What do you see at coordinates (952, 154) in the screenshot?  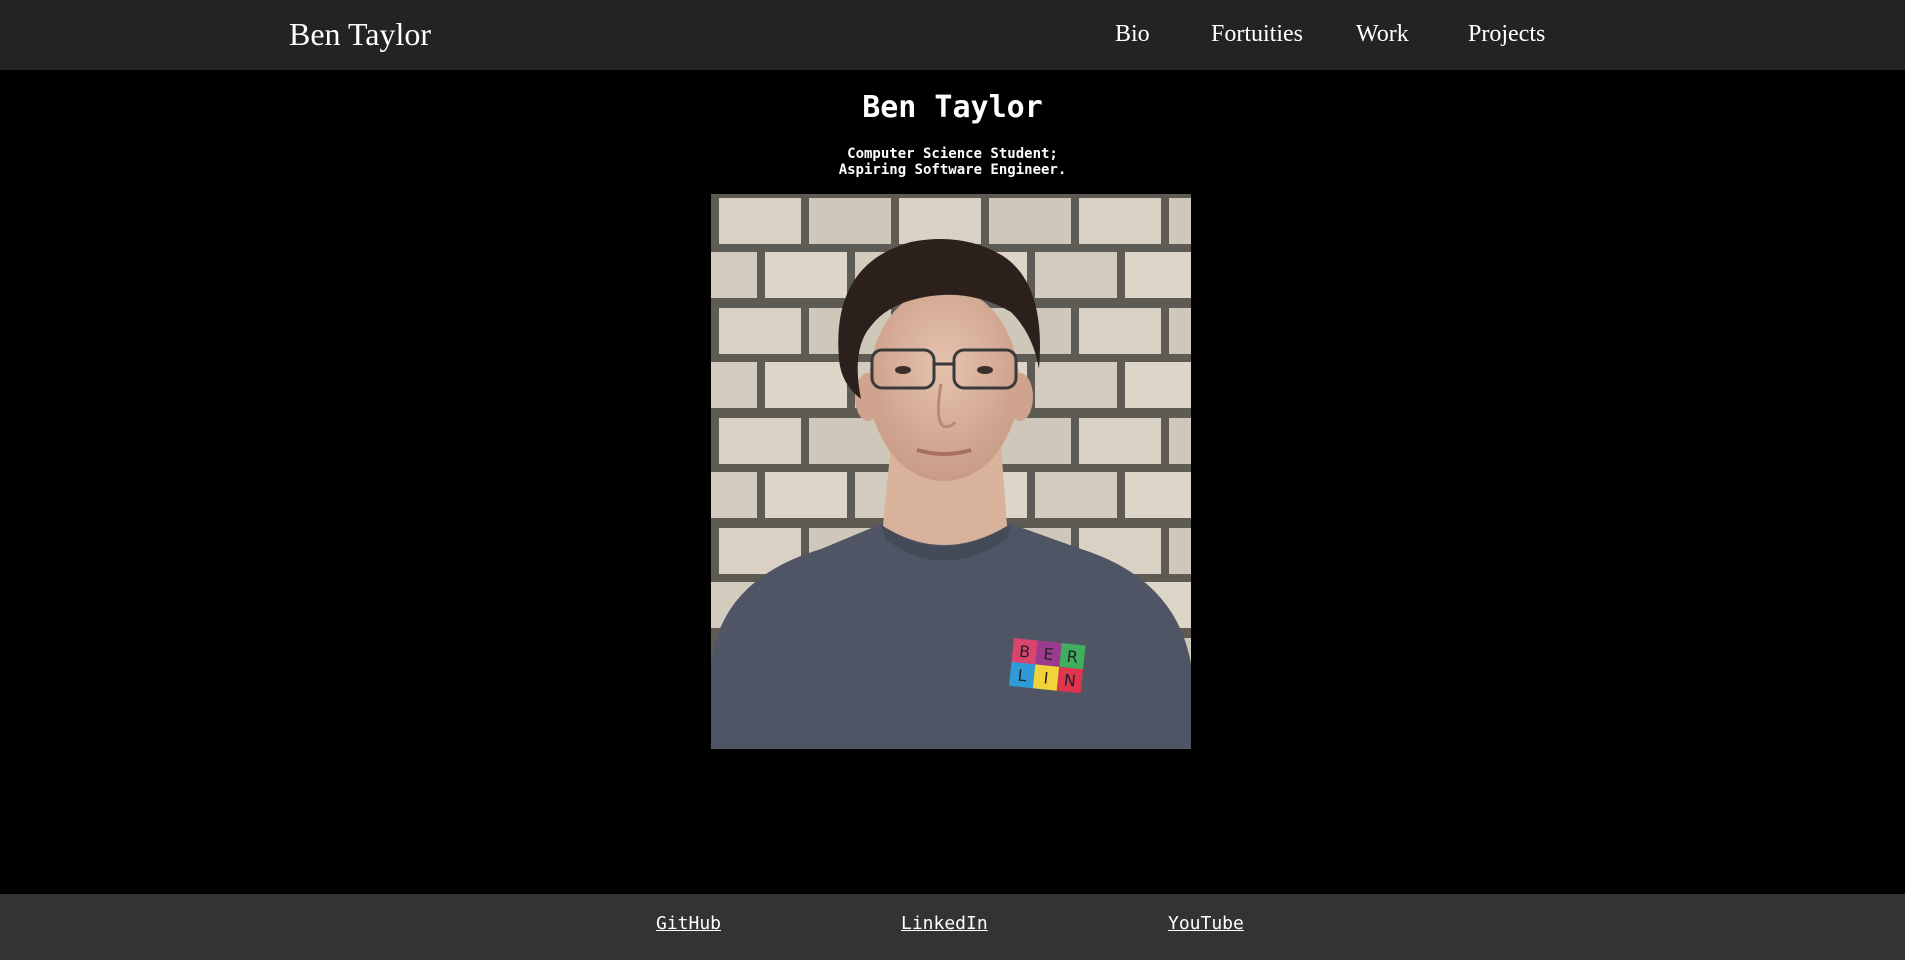 I see `subtitle-line-1: Computer Science Student;` at bounding box center [952, 154].